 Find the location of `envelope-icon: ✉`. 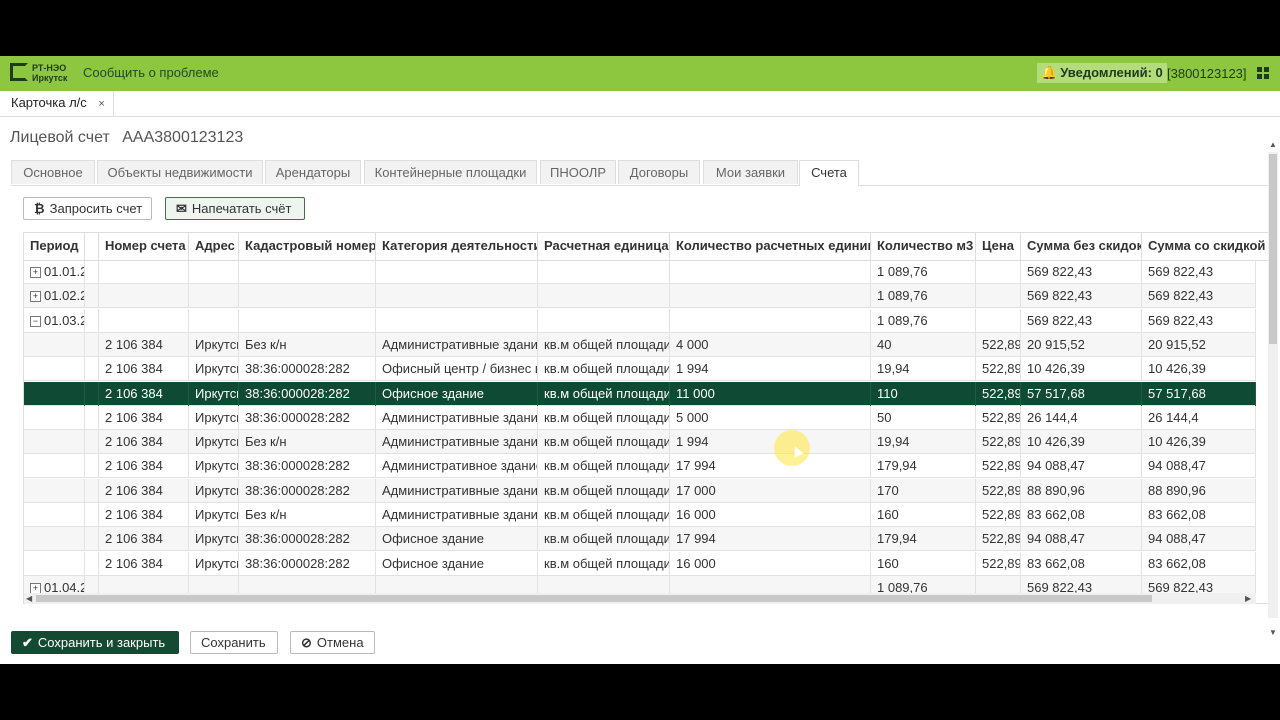

envelope-icon: ✉ is located at coordinates (181, 208).